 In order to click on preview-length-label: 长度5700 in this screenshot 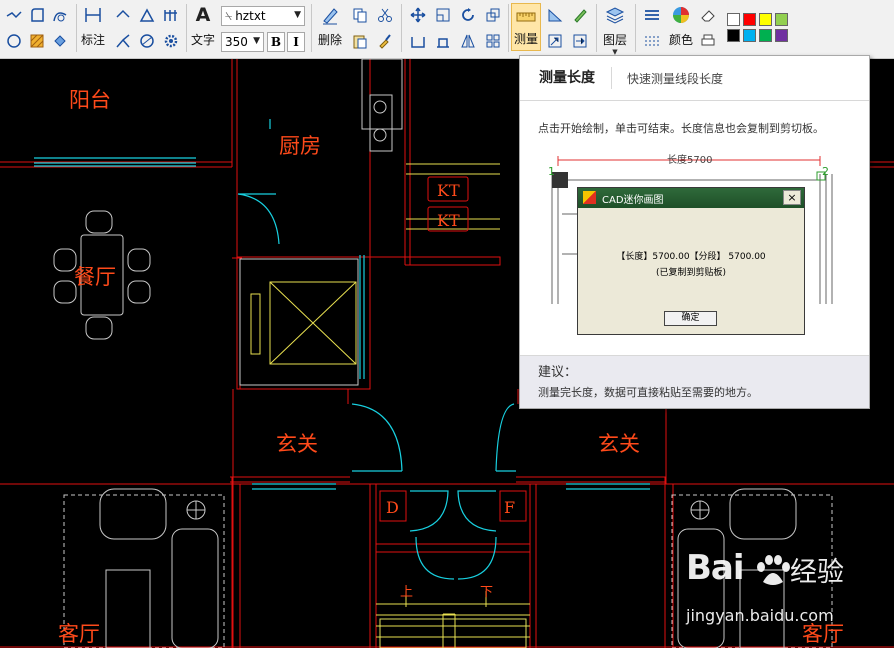, I will do `click(689, 159)`.